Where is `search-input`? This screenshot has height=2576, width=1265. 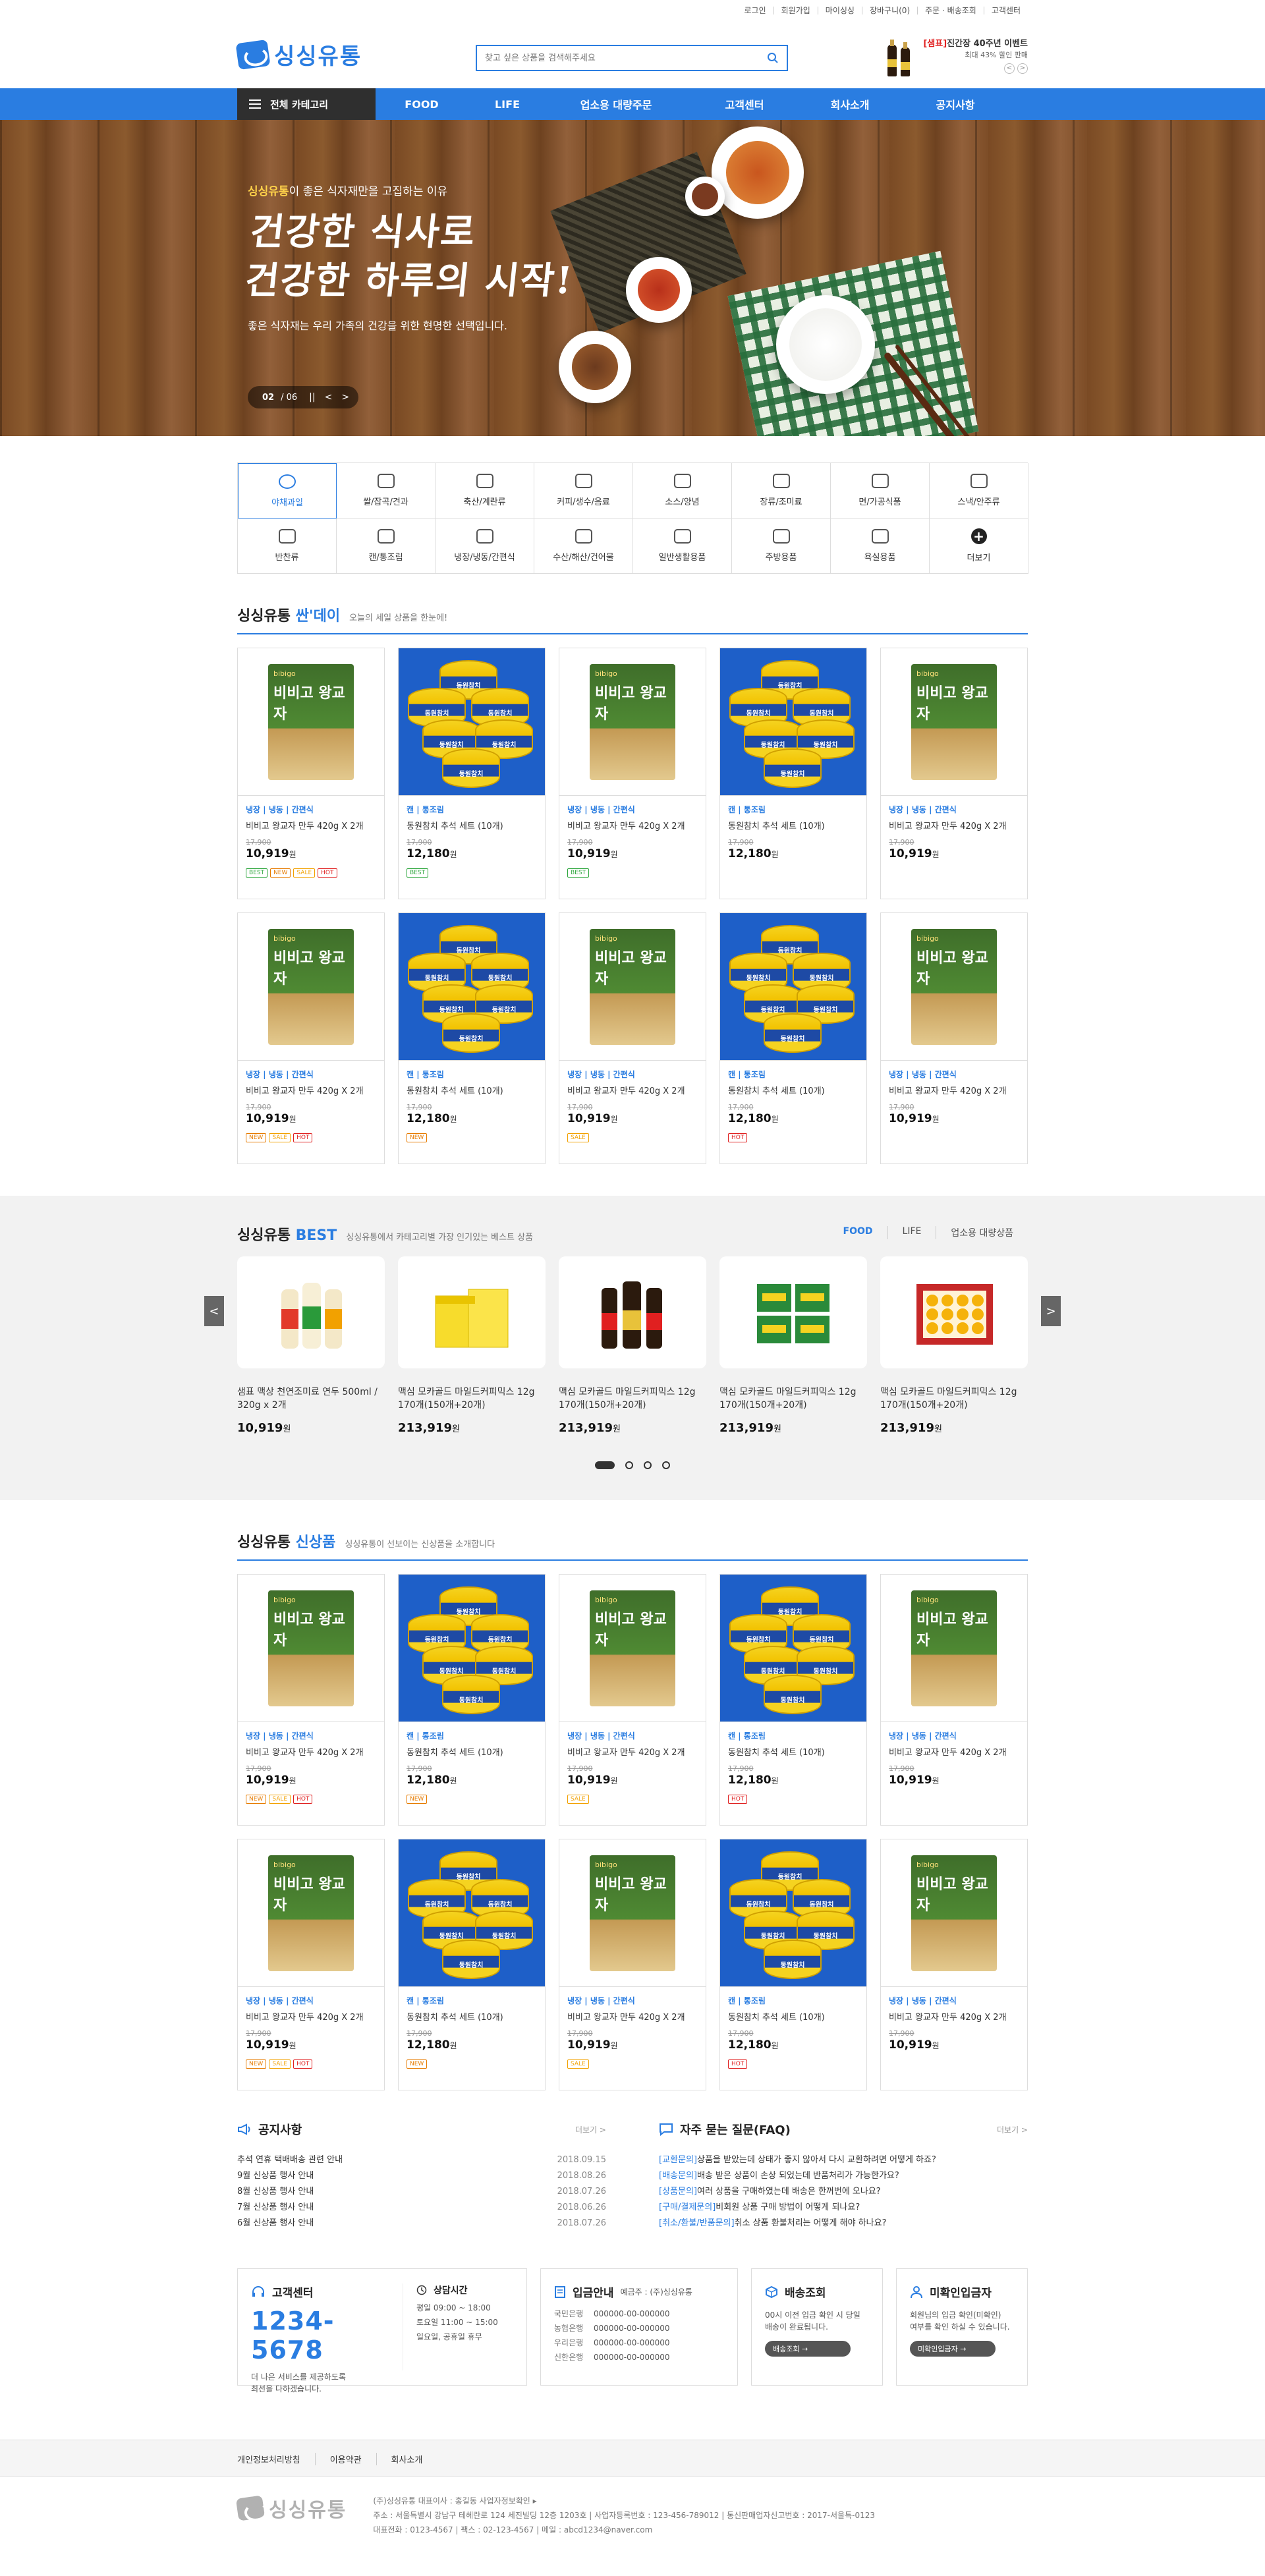 search-input is located at coordinates (622, 58).